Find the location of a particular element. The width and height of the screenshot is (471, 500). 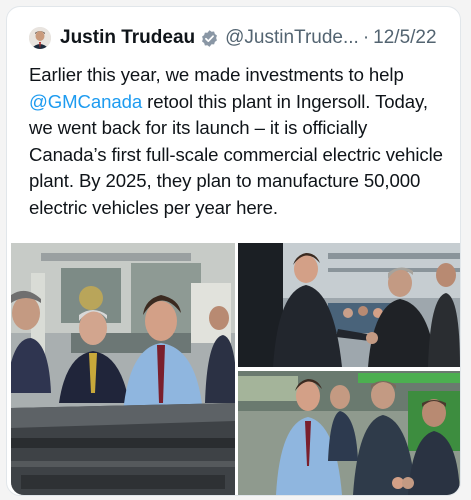

author-avatar is located at coordinates (40, 38).